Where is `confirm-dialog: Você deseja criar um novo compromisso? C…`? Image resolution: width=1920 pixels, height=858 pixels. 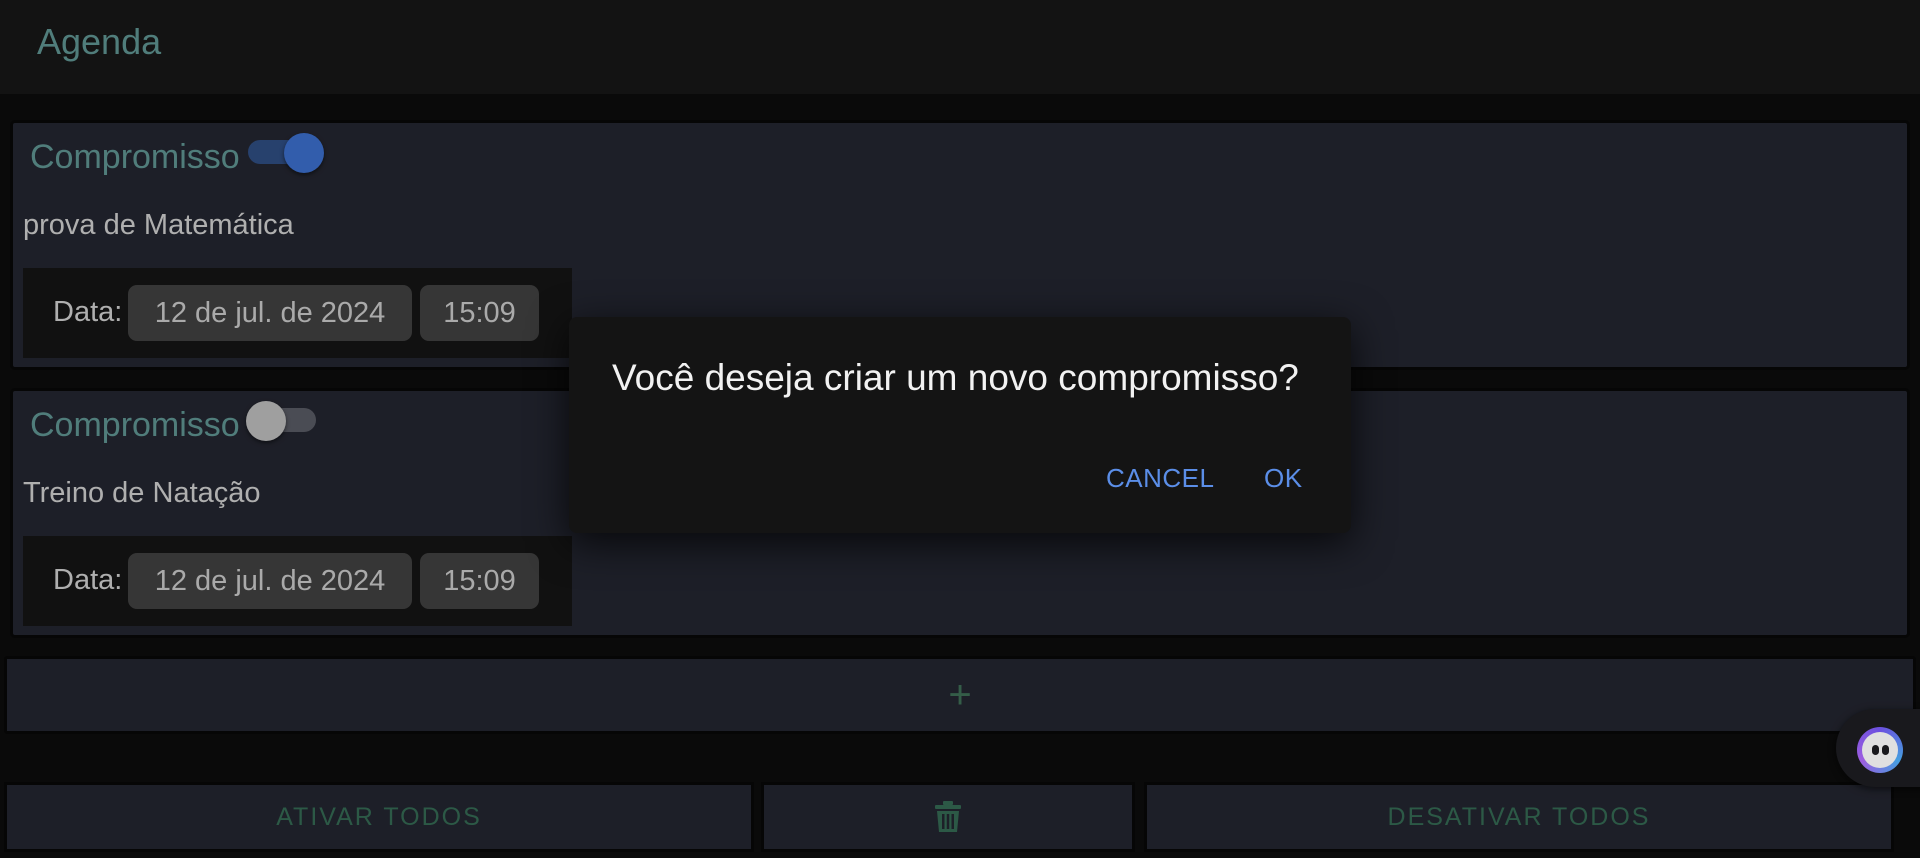
confirm-dialog: Você deseja criar um novo compromisso? C… is located at coordinates (960, 425).